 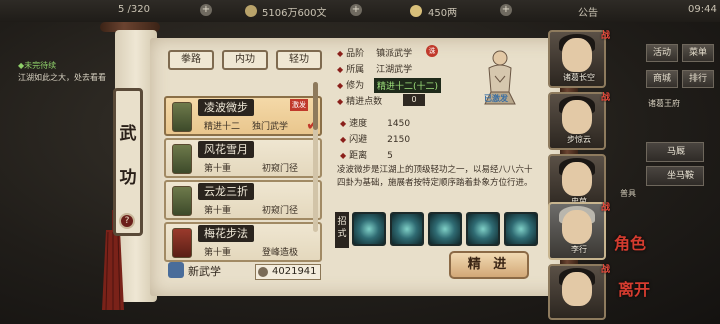 What do you see at coordinates (628, 193) in the screenshot?
I see `equip-label: 普具` at bounding box center [628, 193].